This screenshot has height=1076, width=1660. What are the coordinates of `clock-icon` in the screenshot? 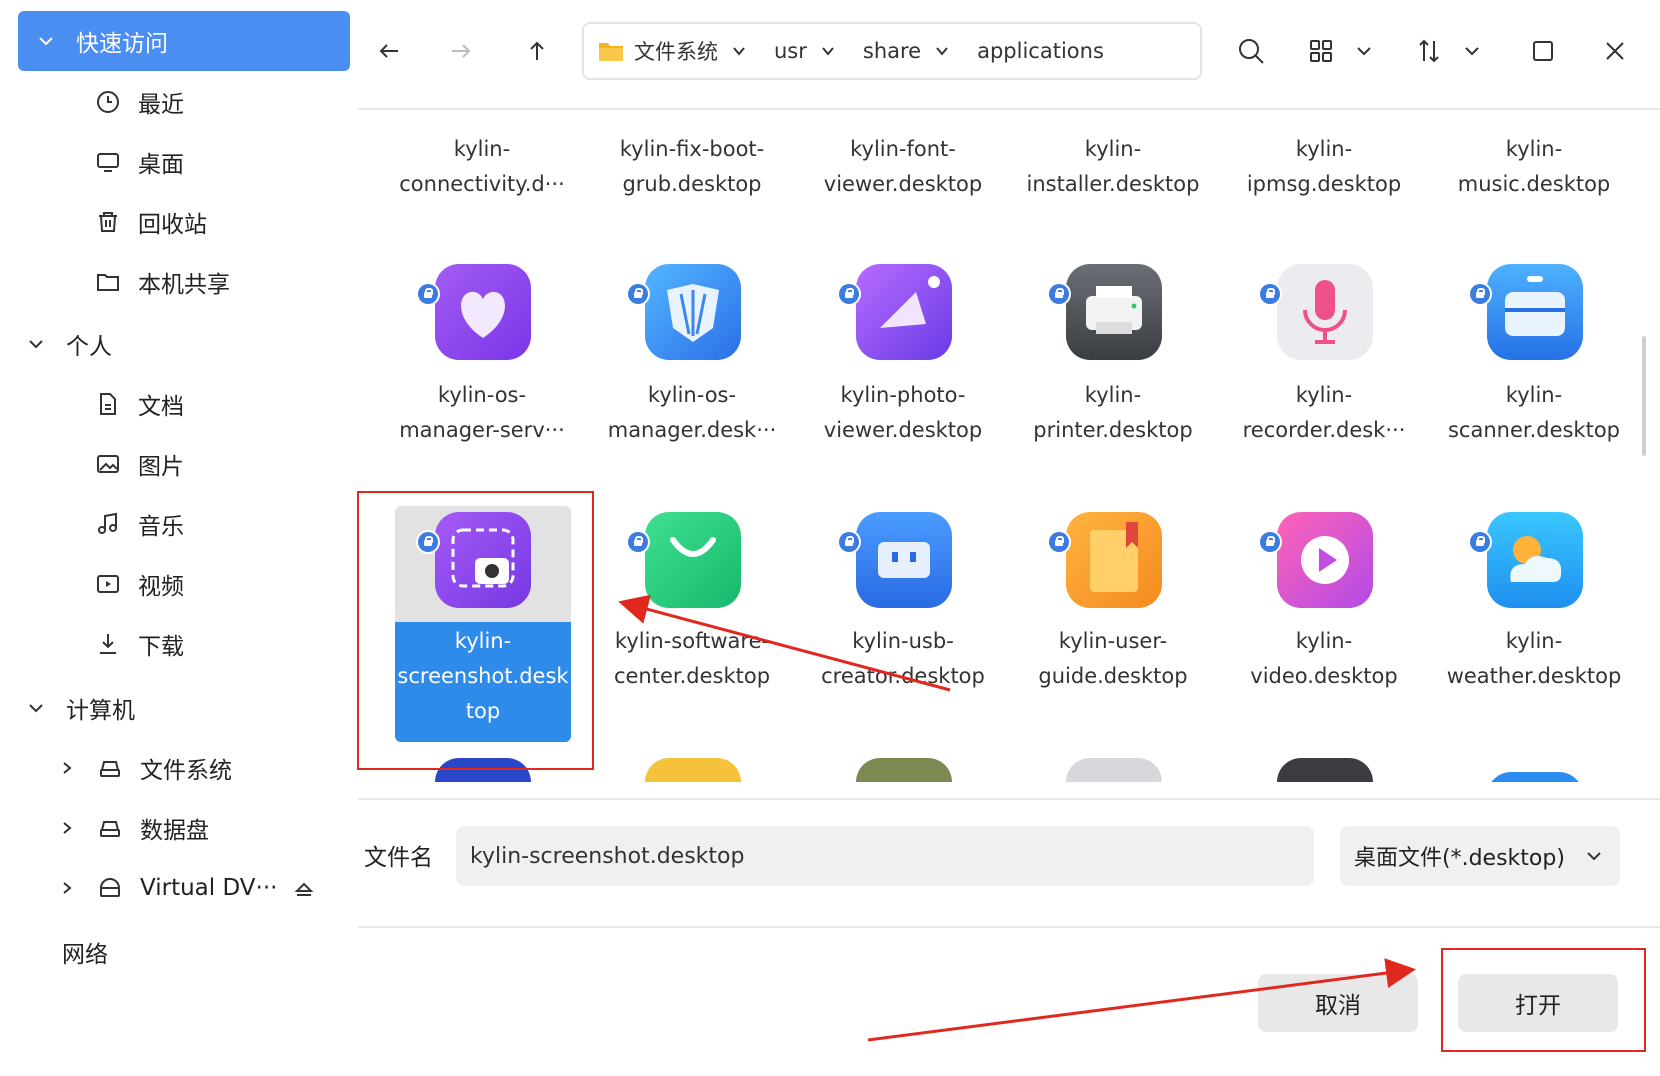 It's located at (108, 102).